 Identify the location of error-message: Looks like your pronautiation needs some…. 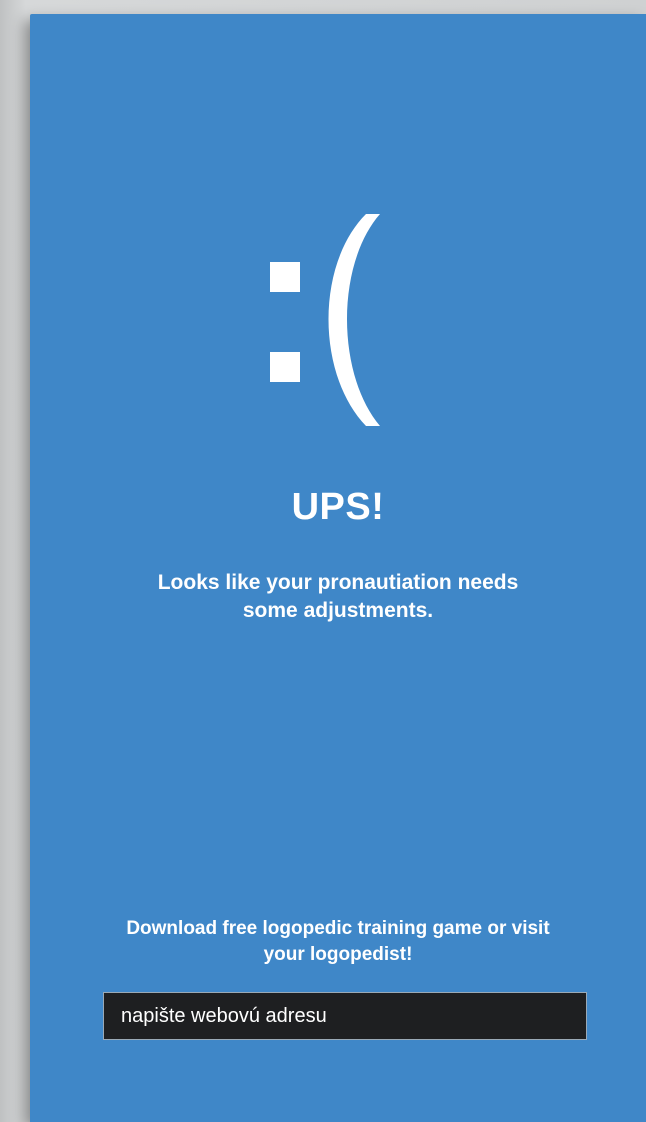
(338, 596).